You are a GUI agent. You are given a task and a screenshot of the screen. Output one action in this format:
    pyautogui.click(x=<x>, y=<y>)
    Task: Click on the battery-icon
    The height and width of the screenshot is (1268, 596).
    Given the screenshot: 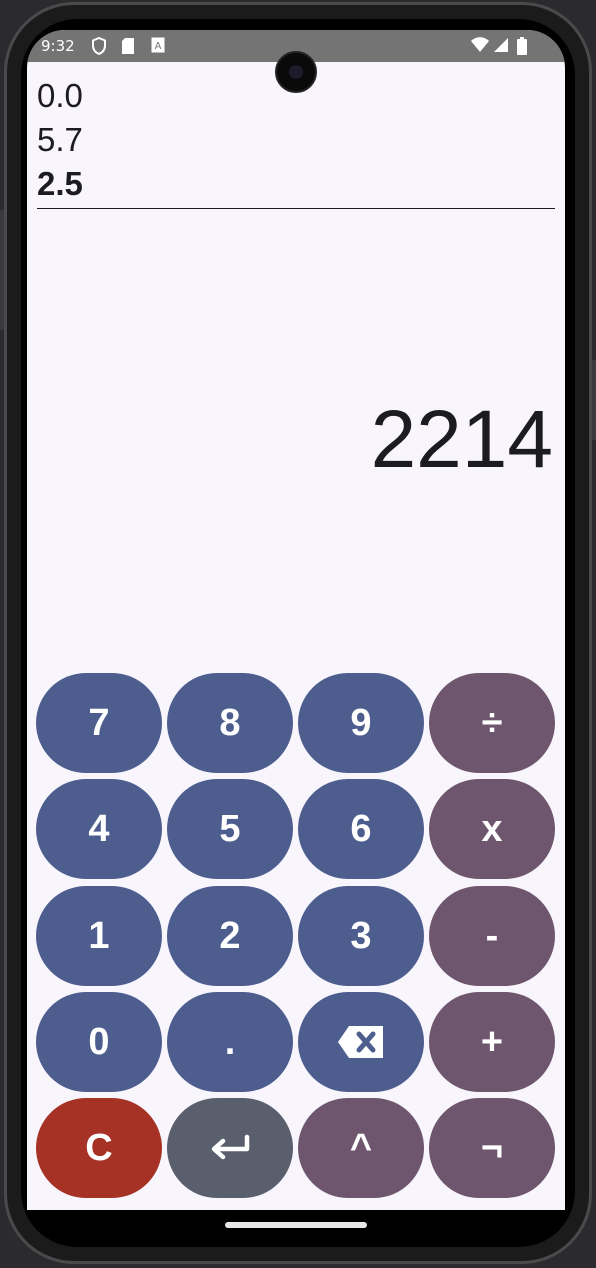 What is the action you would take?
    pyautogui.click(x=522, y=48)
    